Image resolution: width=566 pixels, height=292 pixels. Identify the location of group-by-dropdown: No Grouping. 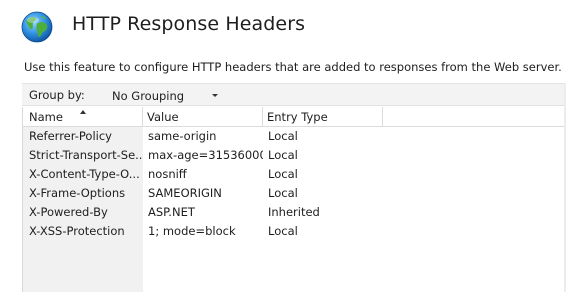
(167, 95).